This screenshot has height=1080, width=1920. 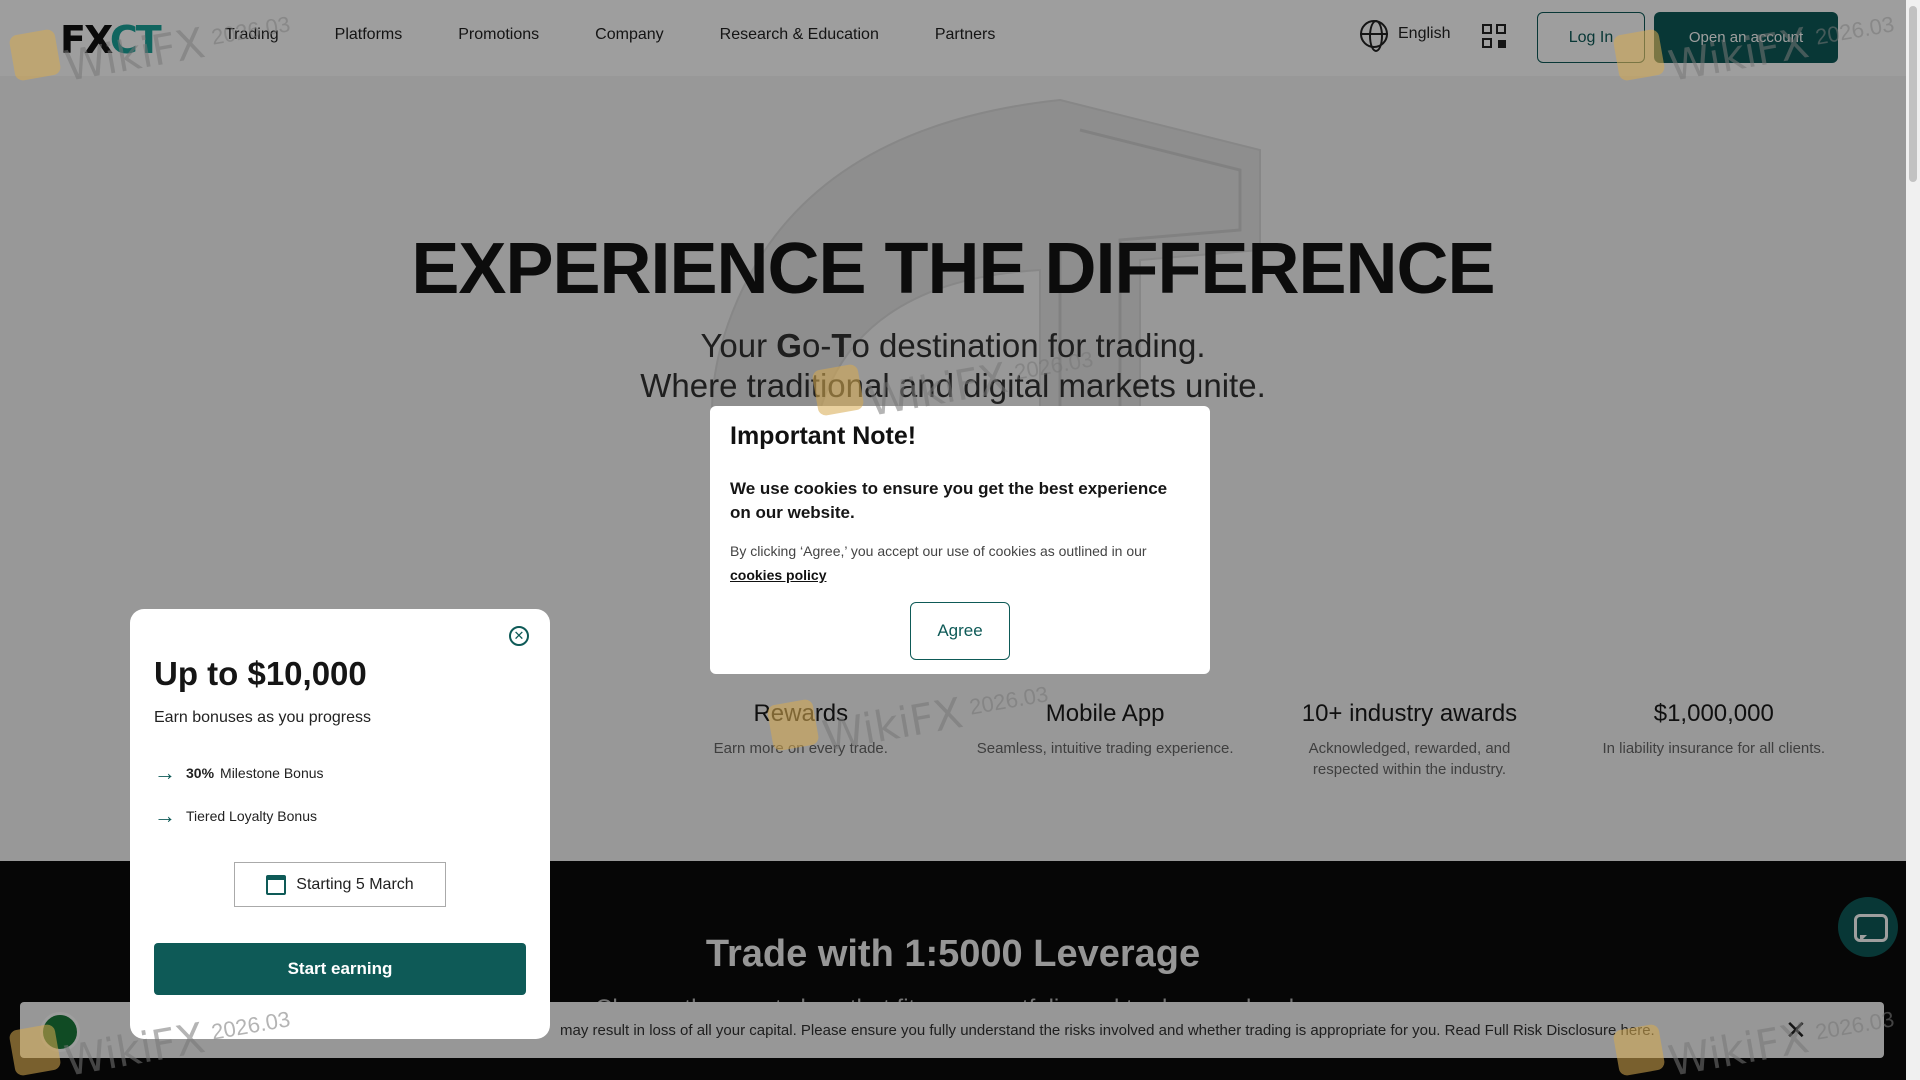 What do you see at coordinates (276, 884) in the screenshot?
I see `calendar-icon` at bounding box center [276, 884].